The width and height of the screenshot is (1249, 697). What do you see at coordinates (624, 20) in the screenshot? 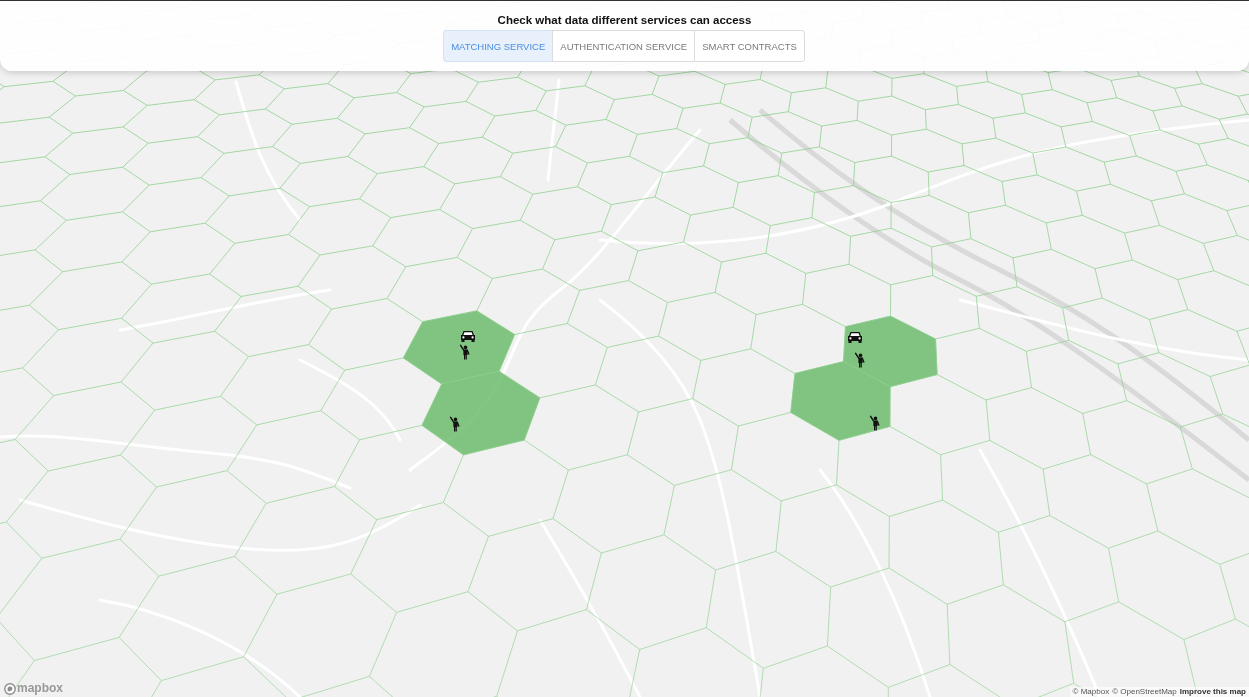
I see `panel-title: Check what data different services can access` at bounding box center [624, 20].